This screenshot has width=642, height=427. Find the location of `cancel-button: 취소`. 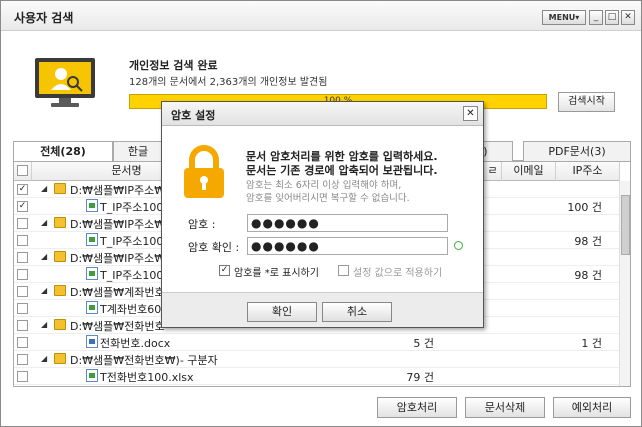

cancel-button: 취소 is located at coordinates (357, 312).